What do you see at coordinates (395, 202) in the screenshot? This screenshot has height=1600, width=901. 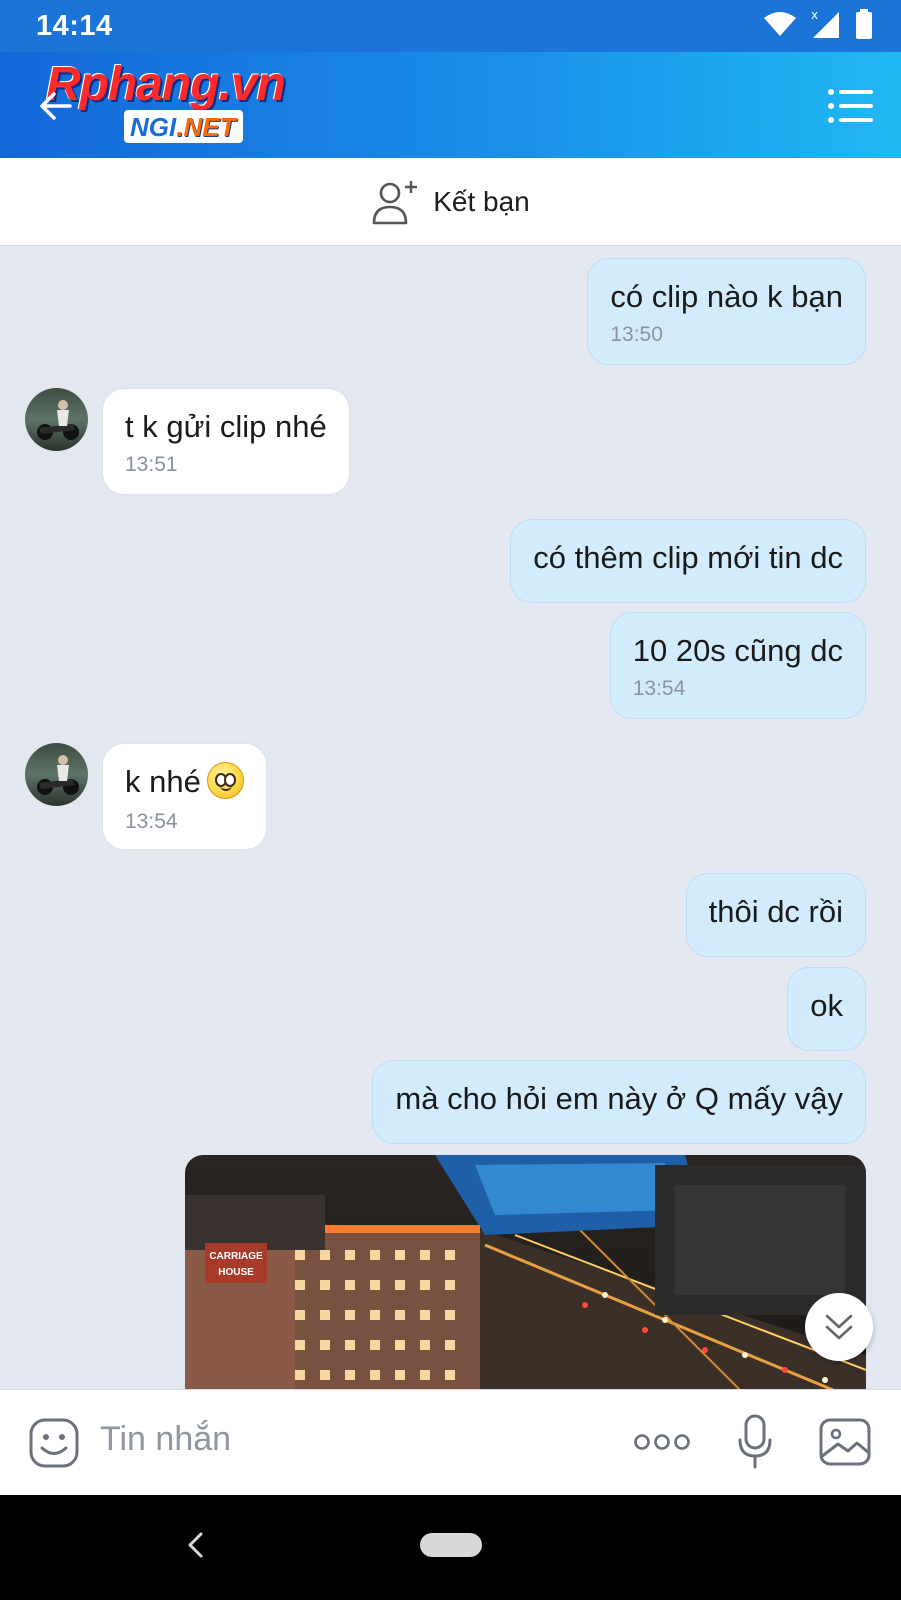 I see `add-friend-icon` at bounding box center [395, 202].